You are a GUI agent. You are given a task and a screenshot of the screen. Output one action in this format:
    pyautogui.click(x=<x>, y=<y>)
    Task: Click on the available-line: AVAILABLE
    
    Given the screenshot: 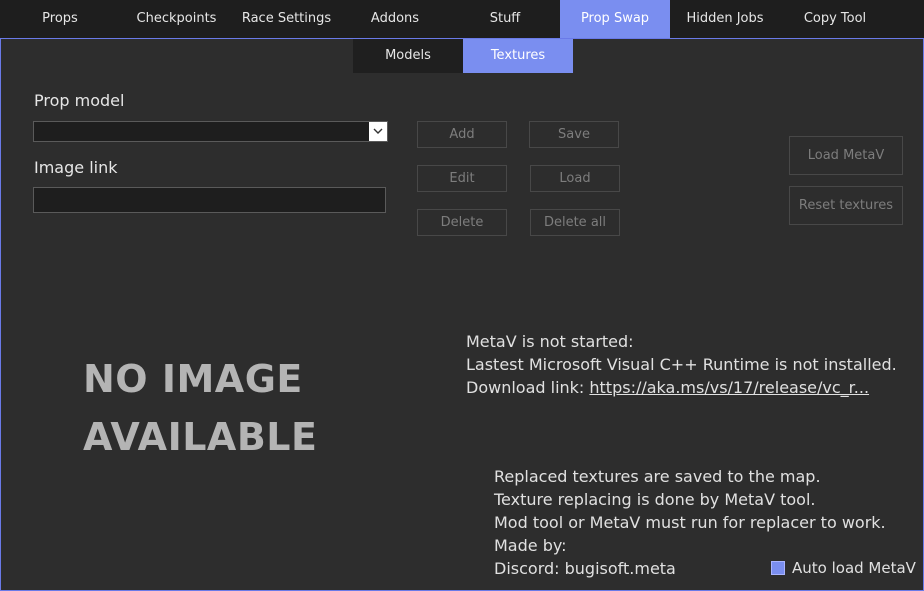 What is the action you would take?
    pyautogui.click(x=200, y=437)
    